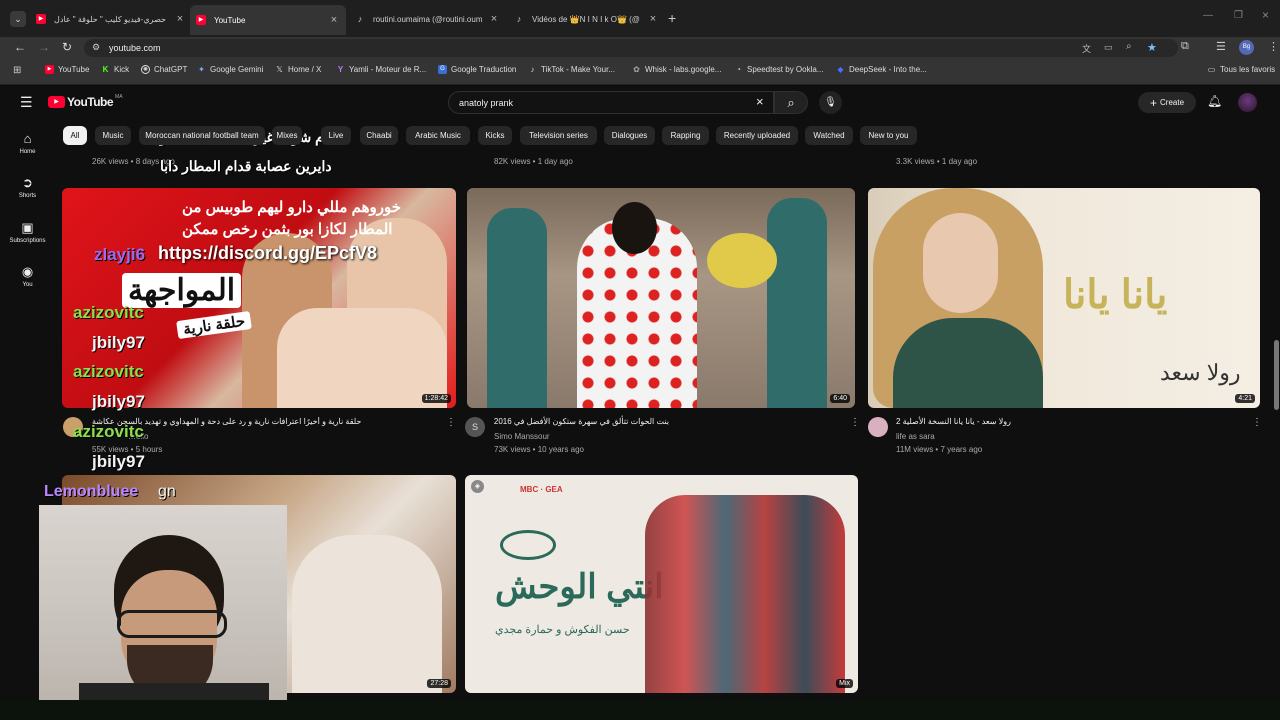 Image resolution: width=1280 pixels, height=720 pixels. What do you see at coordinates (230, 69) in the screenshot?
I see `bookmark-gemini: ✦ Google Gemini` at bounding box center [230, 69].